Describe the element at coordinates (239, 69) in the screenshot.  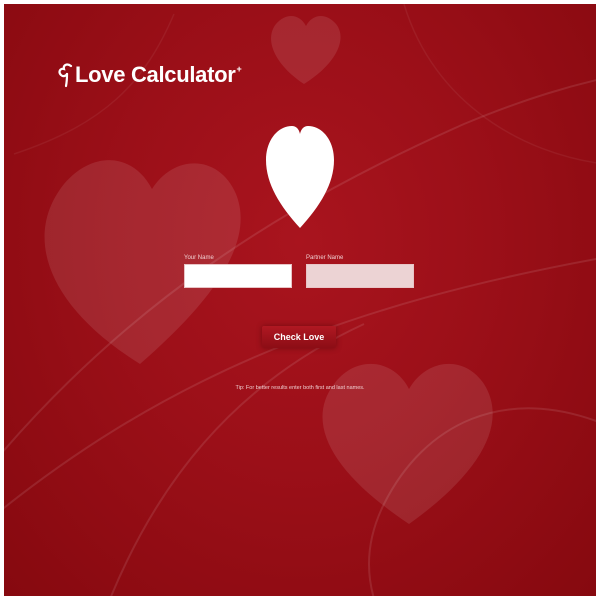
I see `app-title-suffix: +` at that location.